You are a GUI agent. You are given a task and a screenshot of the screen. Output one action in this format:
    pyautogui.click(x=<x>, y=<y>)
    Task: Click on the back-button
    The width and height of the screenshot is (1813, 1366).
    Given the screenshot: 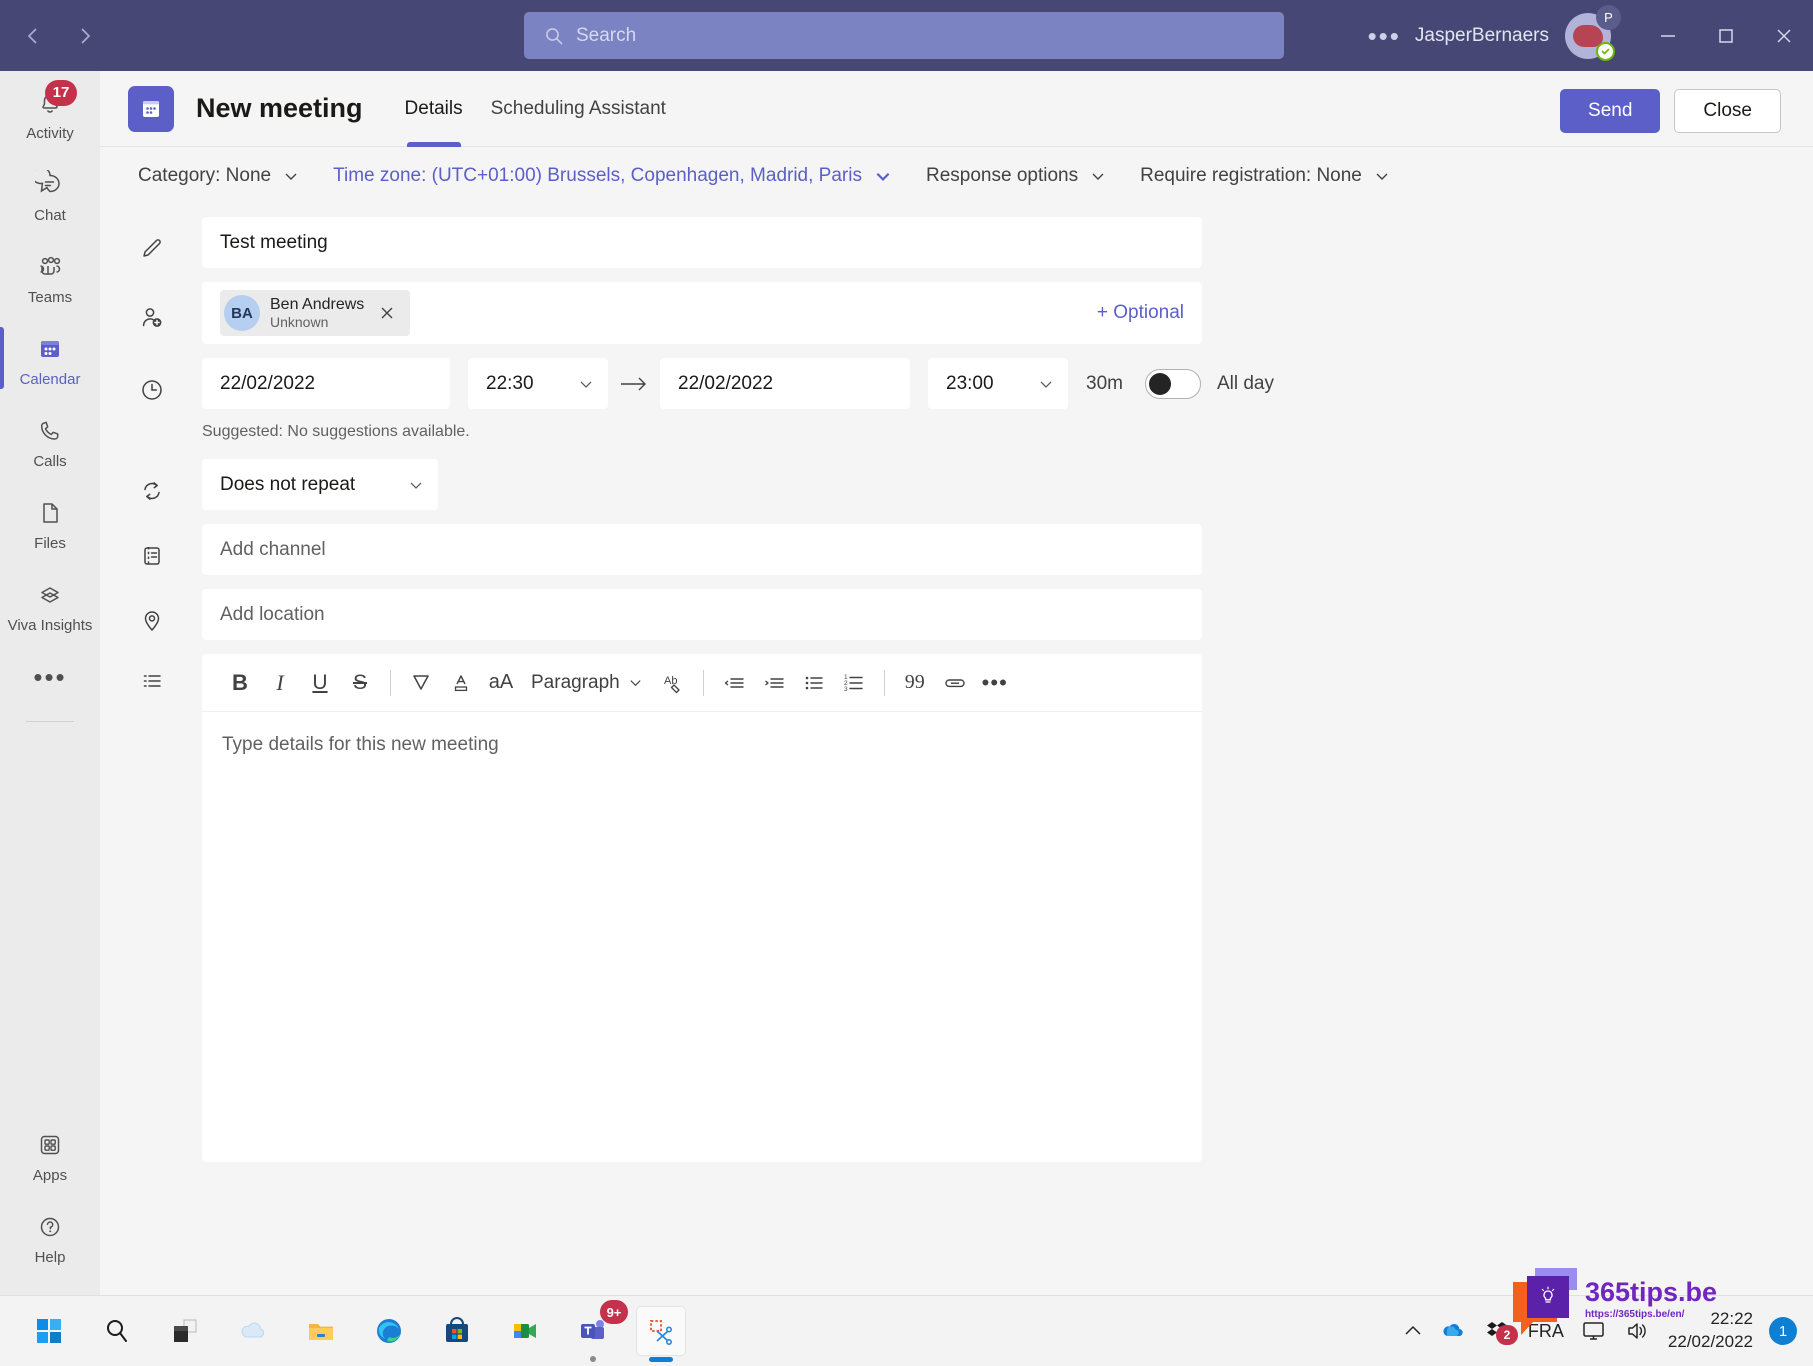 What is the action you would take?
    pyautogui.click(x=33, y=36)
    